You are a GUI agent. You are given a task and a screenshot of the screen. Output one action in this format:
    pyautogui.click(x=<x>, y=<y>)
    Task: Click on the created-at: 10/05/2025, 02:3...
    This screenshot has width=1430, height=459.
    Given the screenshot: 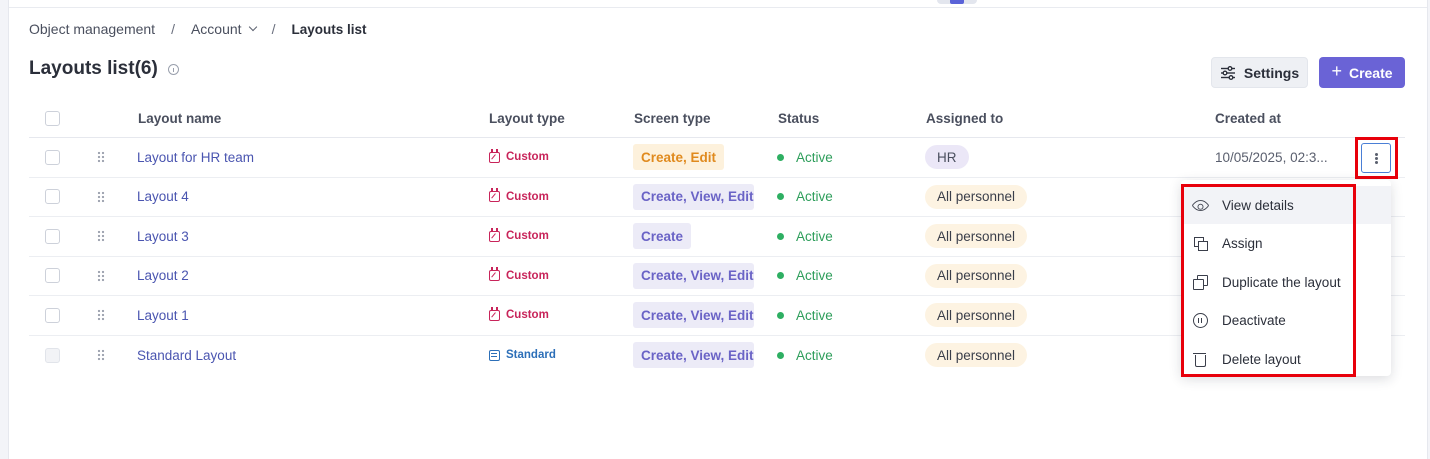 What is the action you would take?
    pyautogui.click(x=1271, y=157)
    